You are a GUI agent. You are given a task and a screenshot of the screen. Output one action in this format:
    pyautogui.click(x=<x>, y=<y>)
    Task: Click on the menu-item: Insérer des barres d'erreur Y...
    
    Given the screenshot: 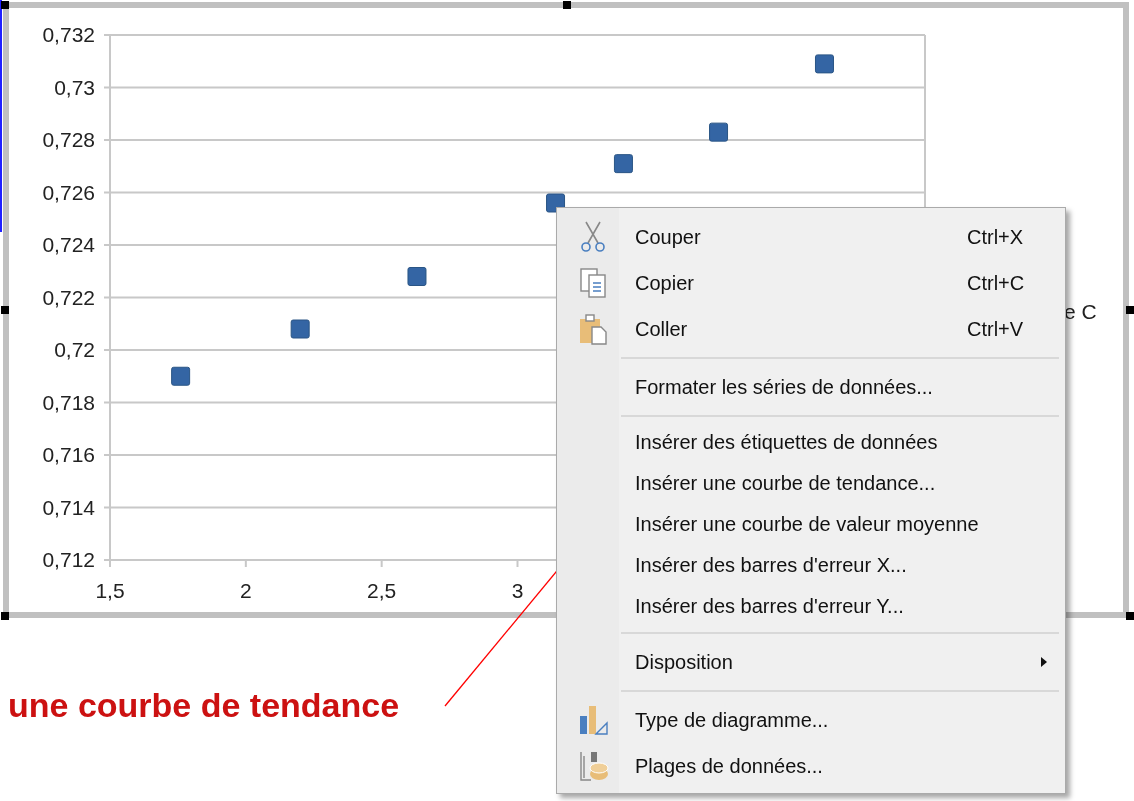 What is the action you would take?
    pyautogui.click(x=811, y=606)
    